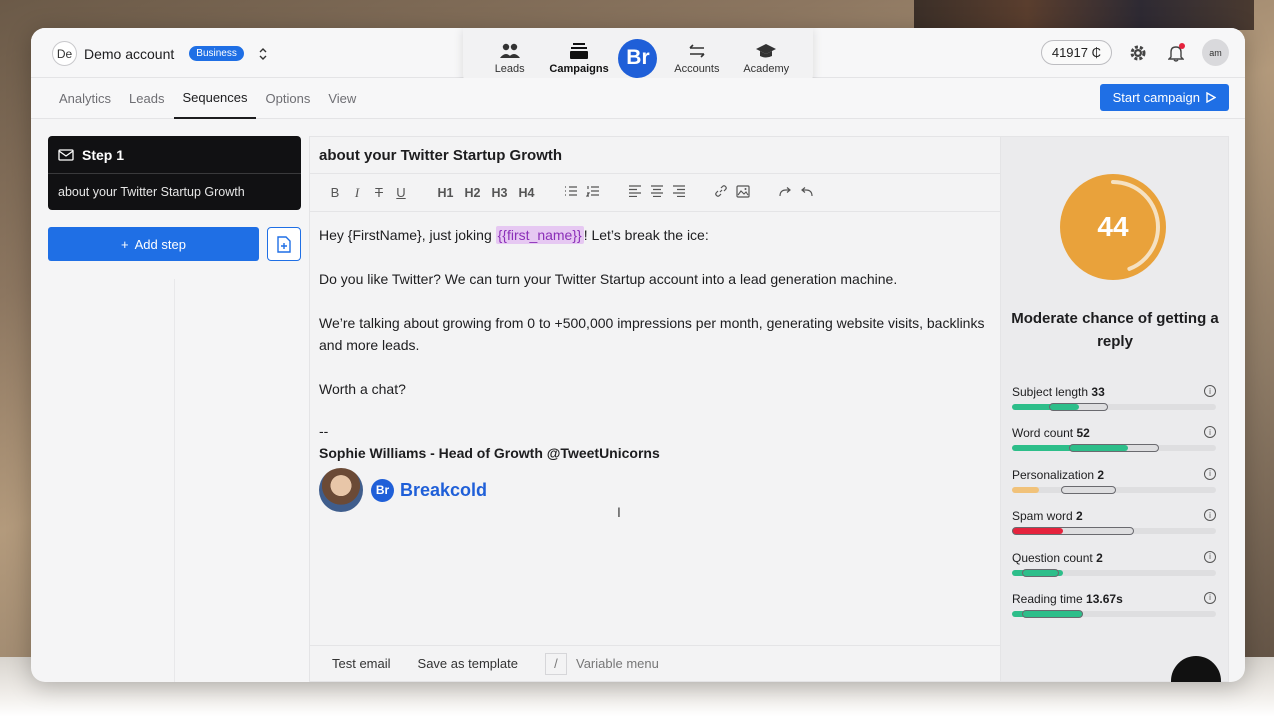 The image size is (1274, 717). What do you see at coordinates (1084, 15) in the screenshot?
I see `background-bookshelf` at bounding box center [1084, 15].